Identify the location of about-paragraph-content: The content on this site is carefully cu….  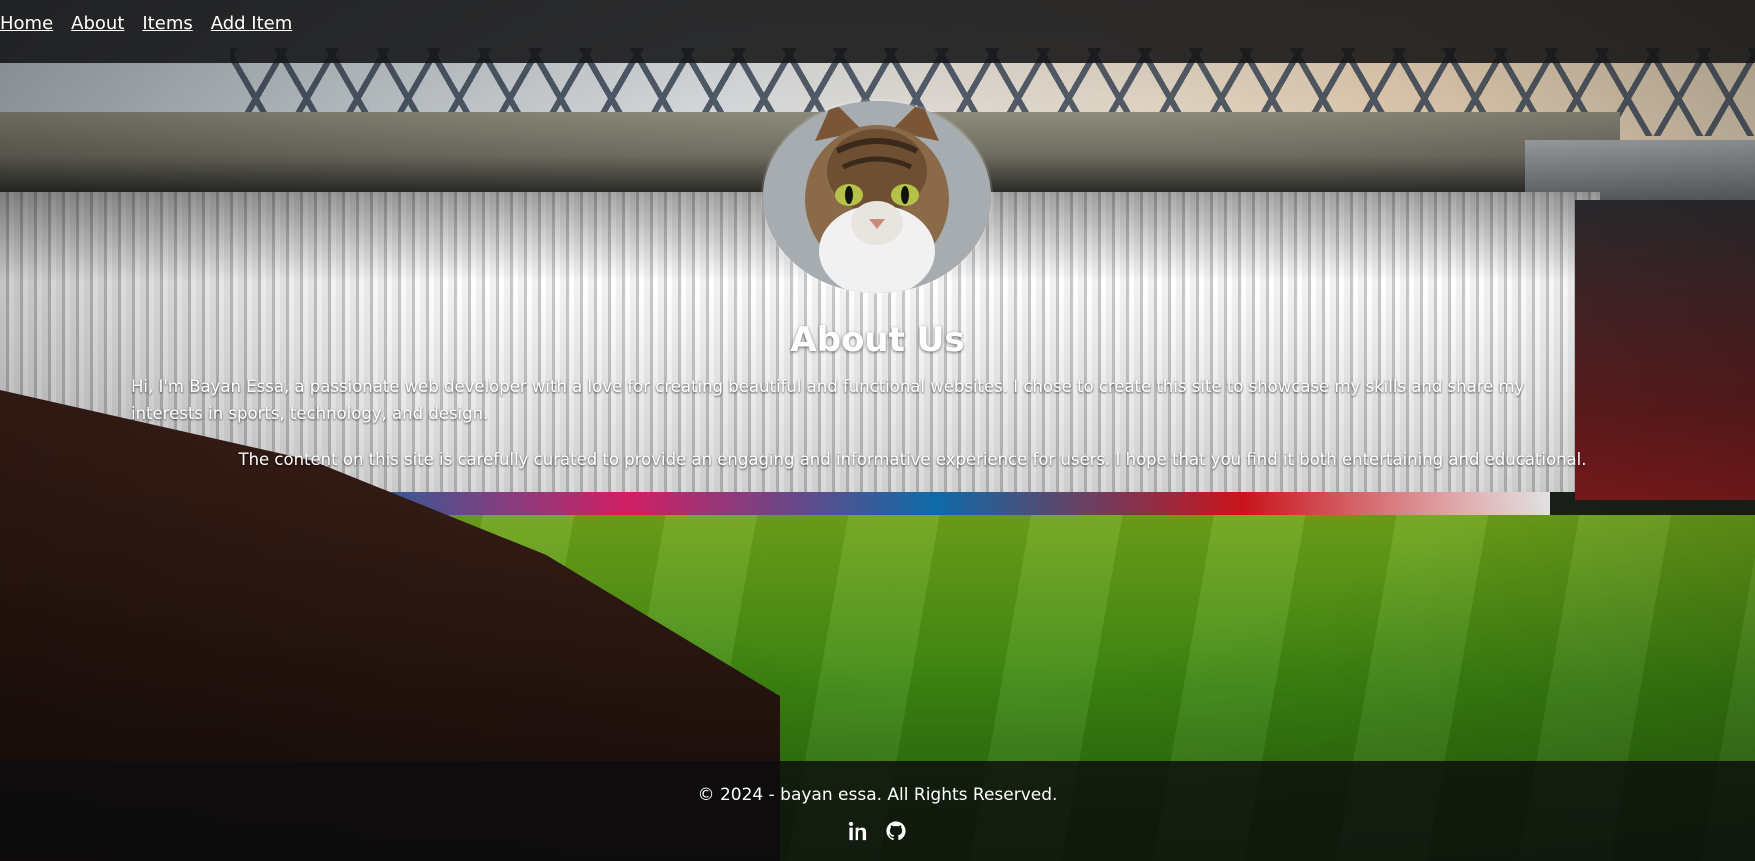
(912, 459).